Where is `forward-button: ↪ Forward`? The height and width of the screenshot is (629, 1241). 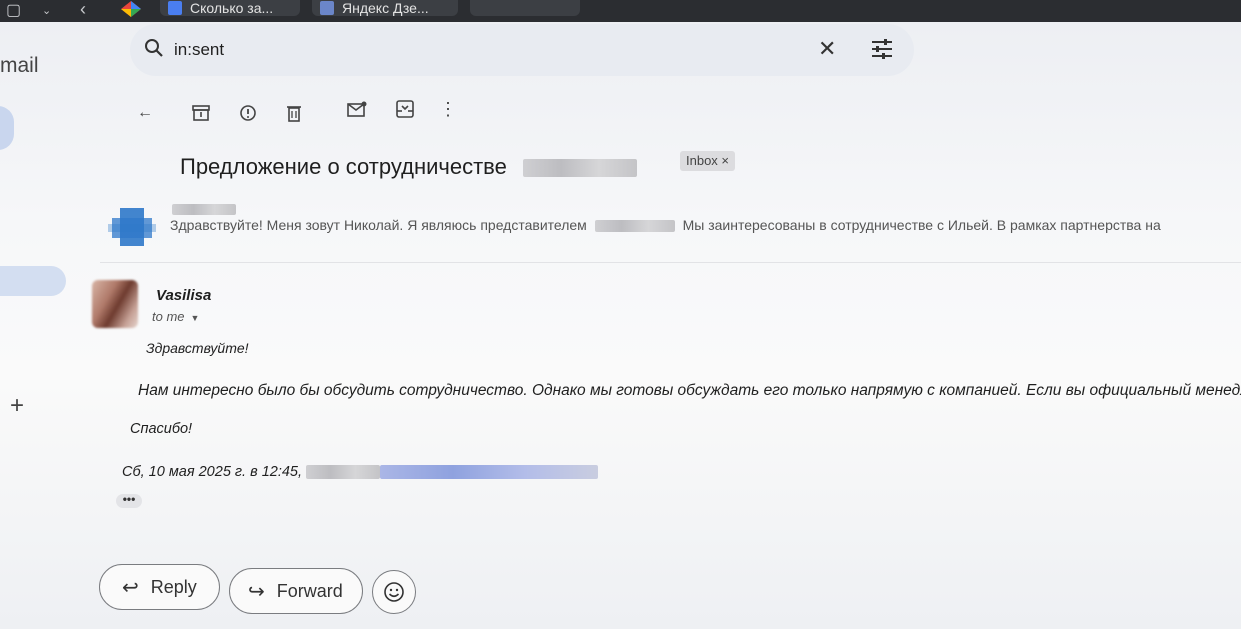
forward-button: ↪ Forward is located at coordinates (296, 591).